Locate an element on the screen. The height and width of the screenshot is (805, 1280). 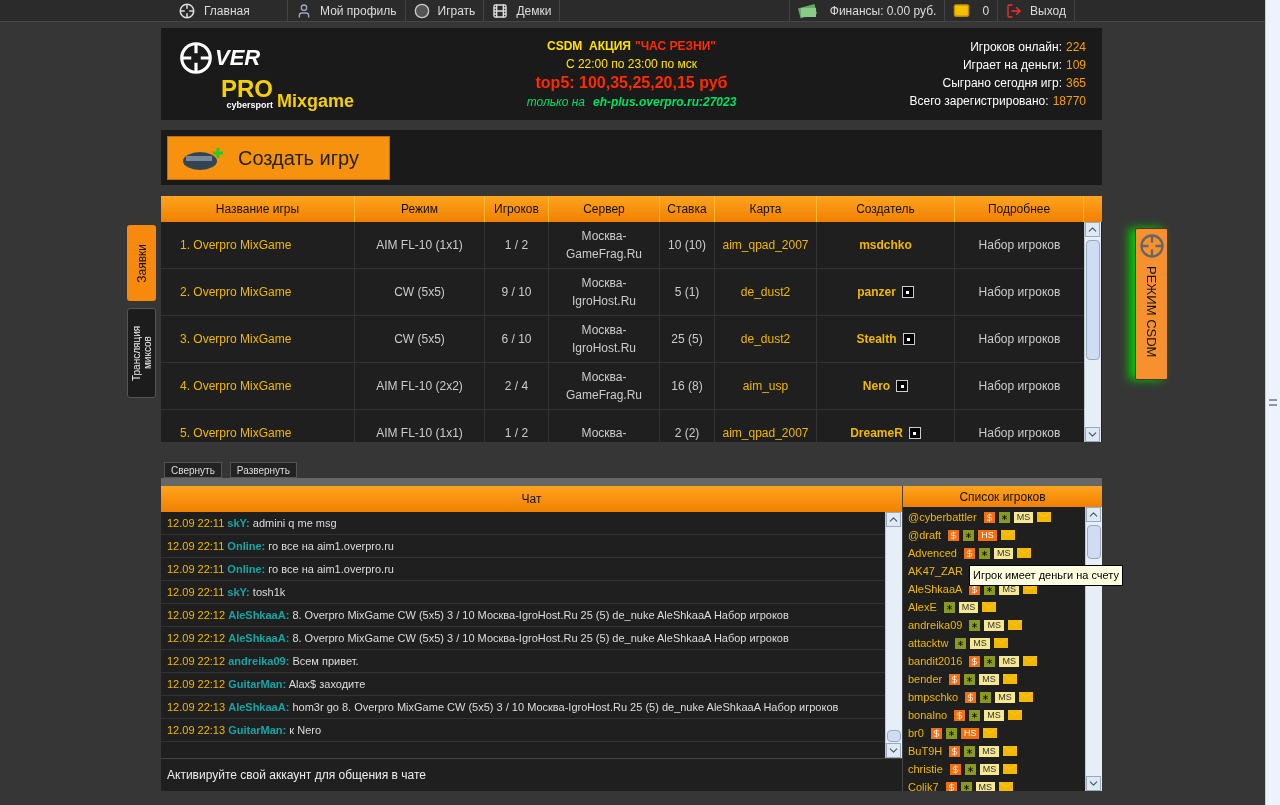
game-name-link: 4. Overpro MixGame is located at coordinates (258, 386).